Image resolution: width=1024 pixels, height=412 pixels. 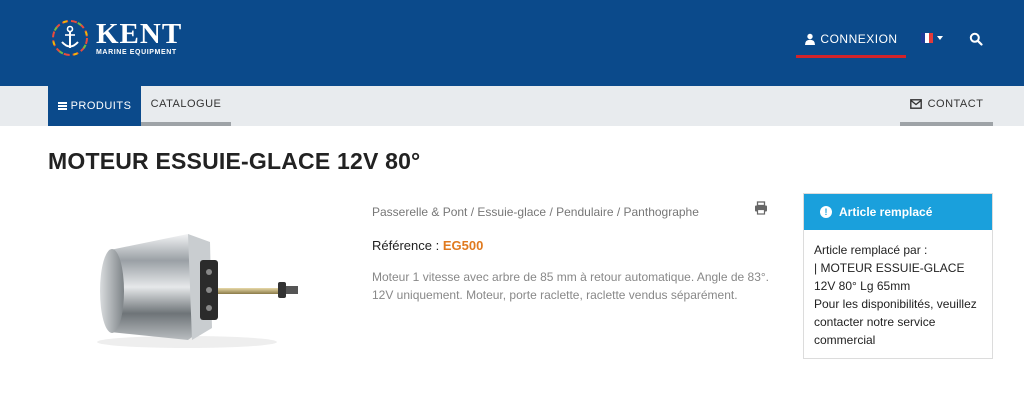 What do you see at coordinates (927, 38) in the screenshot?
I see `french-flag-icon` at bounding box center [927, 38].